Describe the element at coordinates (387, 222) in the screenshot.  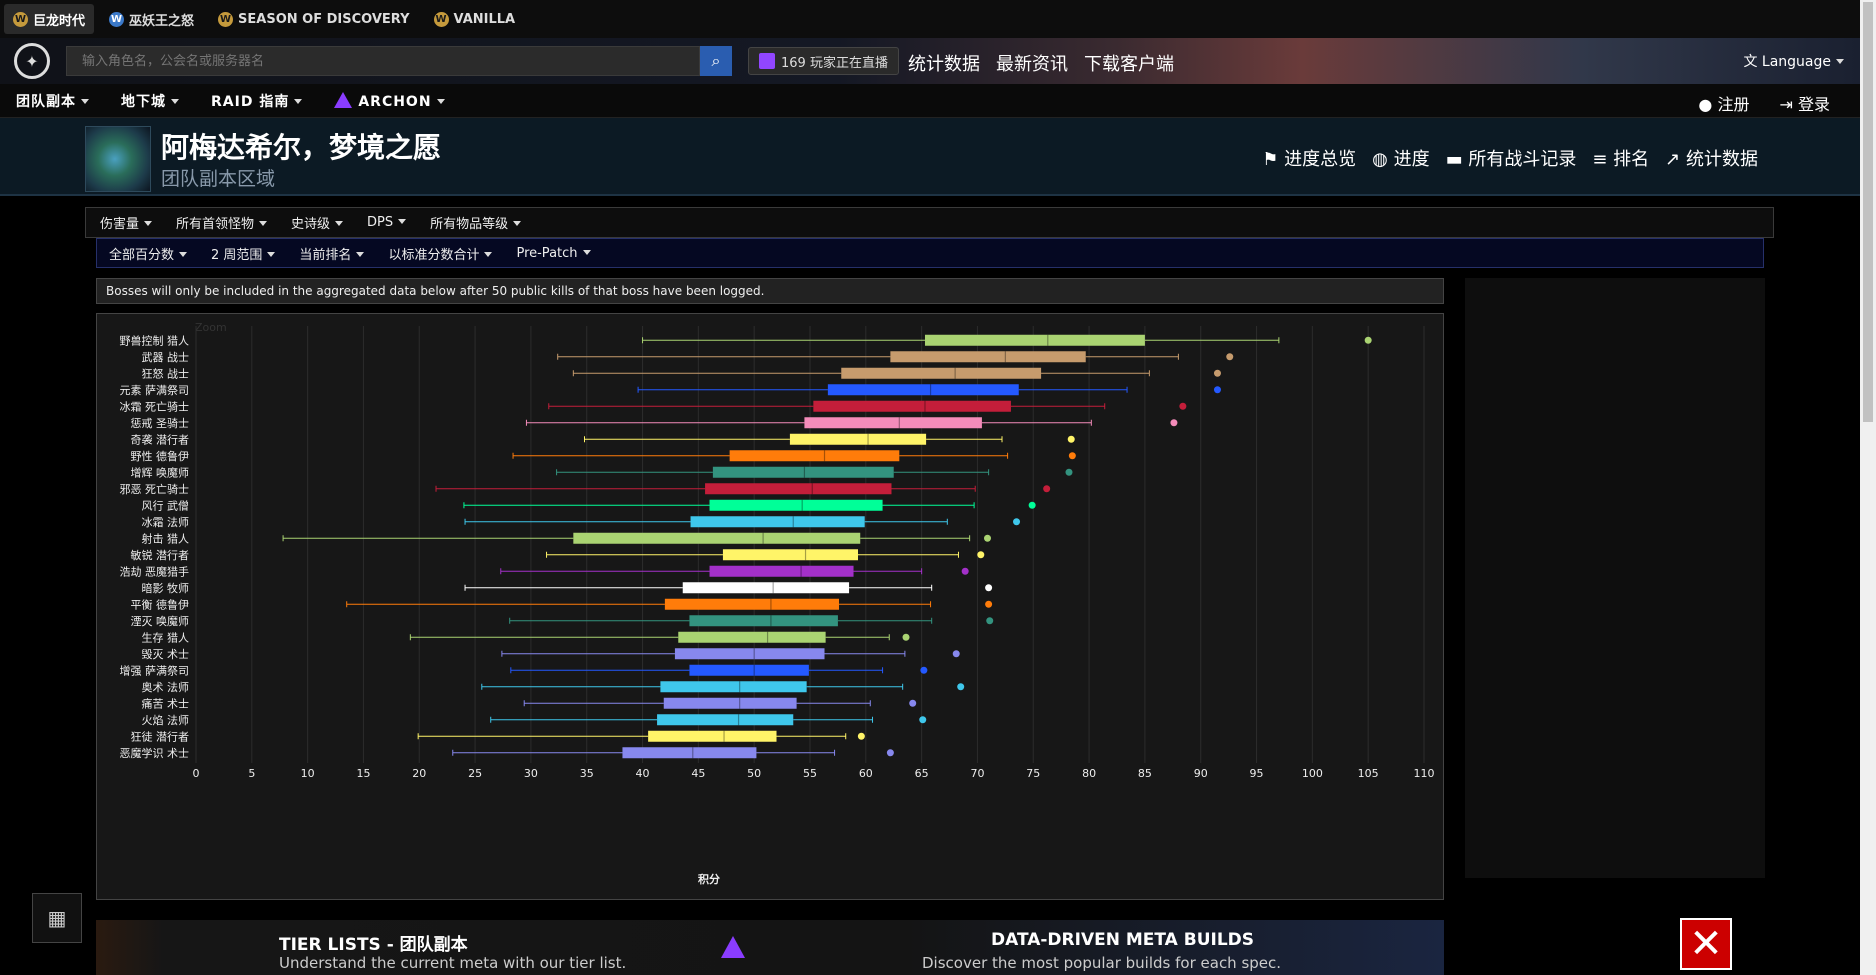
I see `filter-role: DPS` at that location.